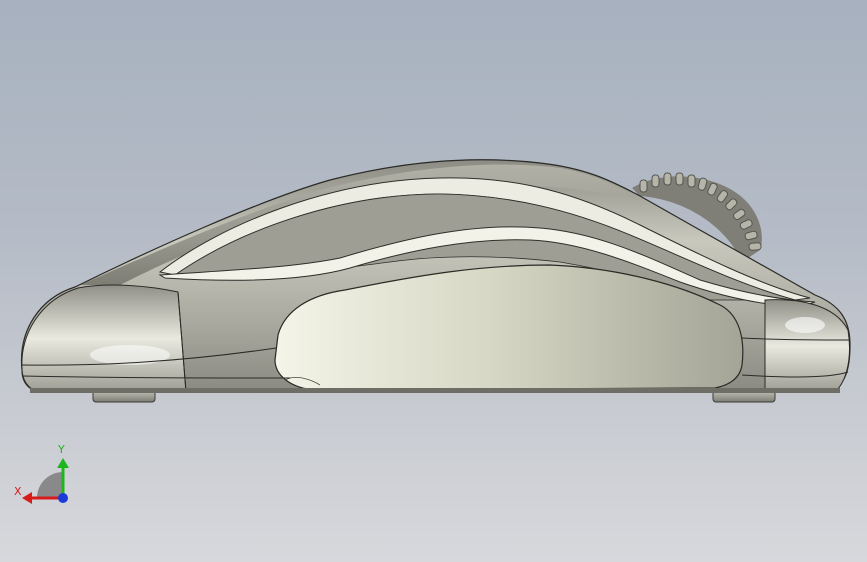 This screenshot has width=867, height=562. I want to click on rear-highlight, so click(130, 355).